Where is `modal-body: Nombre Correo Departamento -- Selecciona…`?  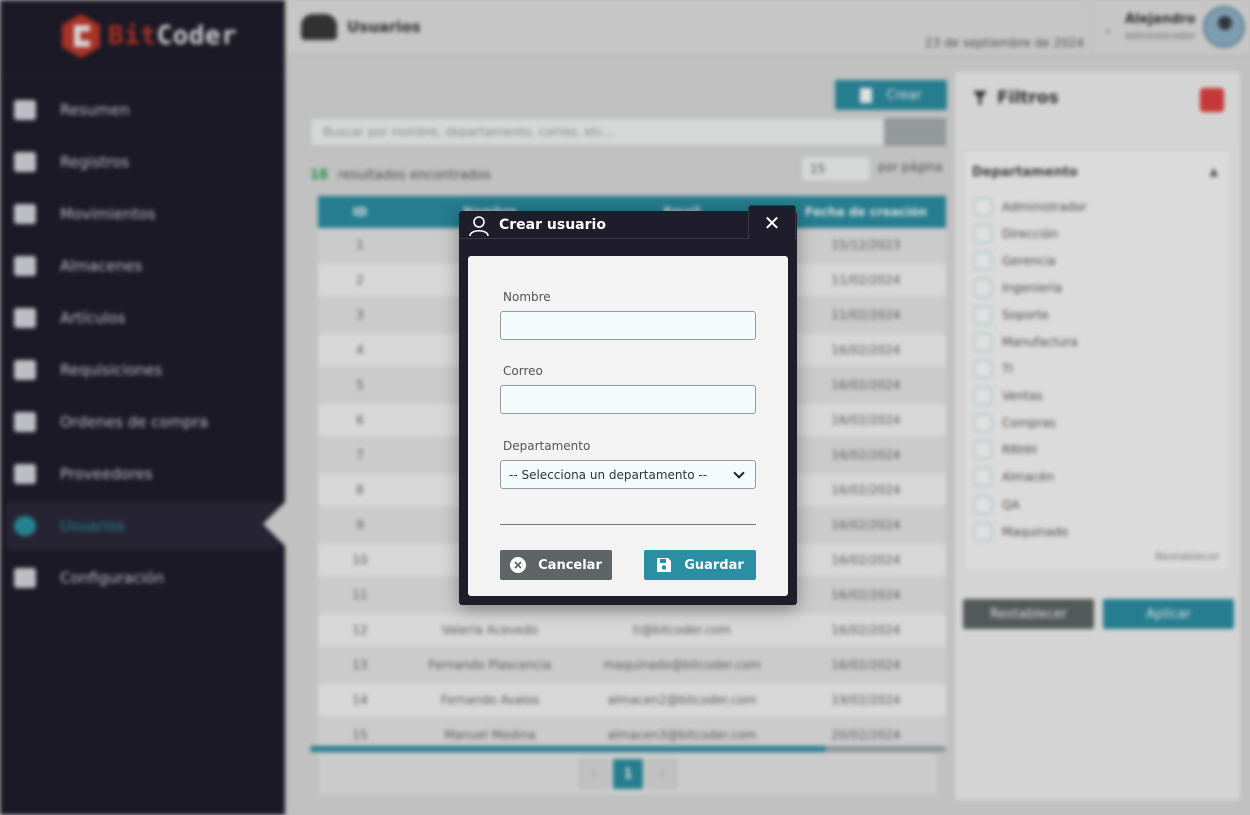
modal-body: Nombre Correo Departamento -- Selecciona… is located at coordinates (628, 426).